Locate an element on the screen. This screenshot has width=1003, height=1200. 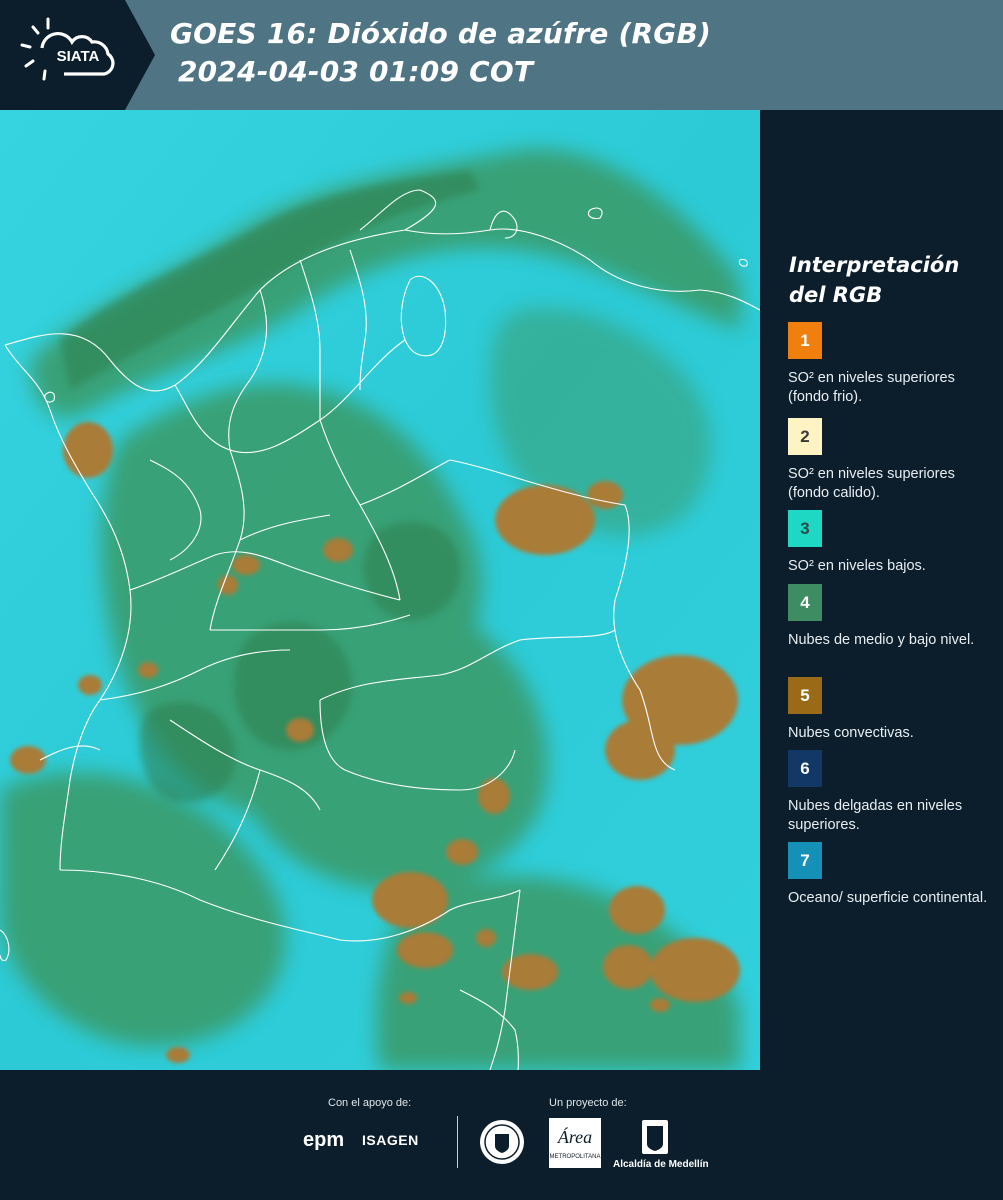
logo-text: SIATA is located at coordinates (78, 56).